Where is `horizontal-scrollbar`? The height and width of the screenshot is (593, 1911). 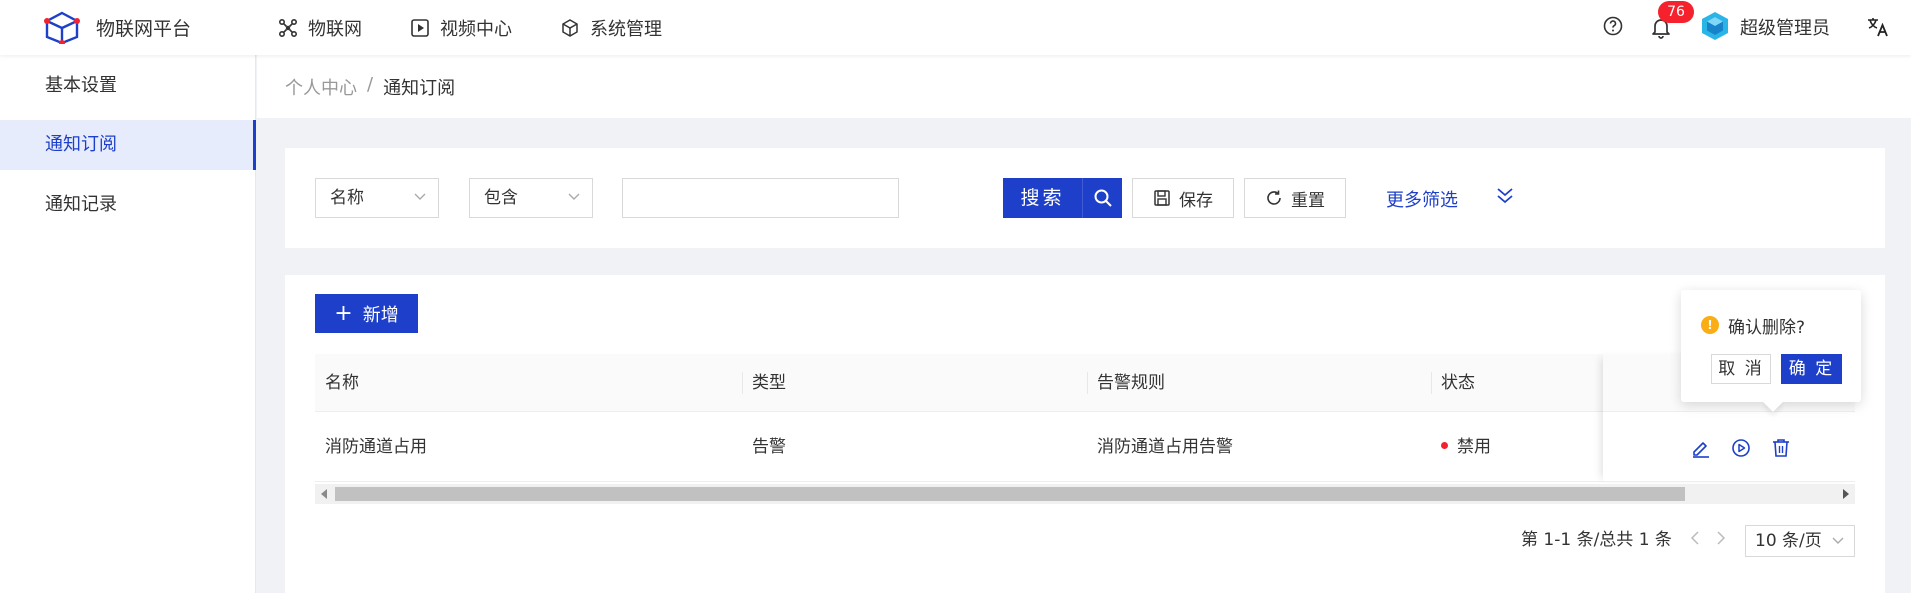 horizontal-scrollbar is located at coordinates (1085, 494).